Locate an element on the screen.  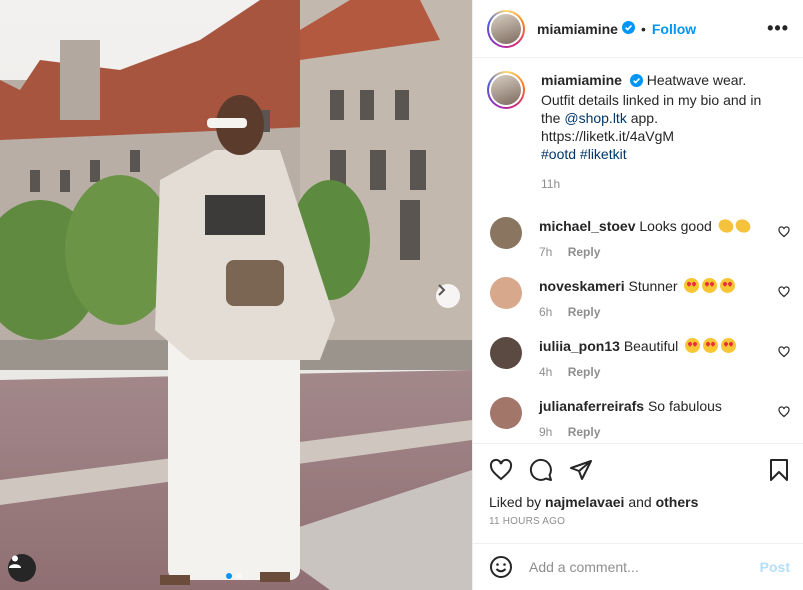
more-options-icon: ••• is located at coordinates (778, 28).